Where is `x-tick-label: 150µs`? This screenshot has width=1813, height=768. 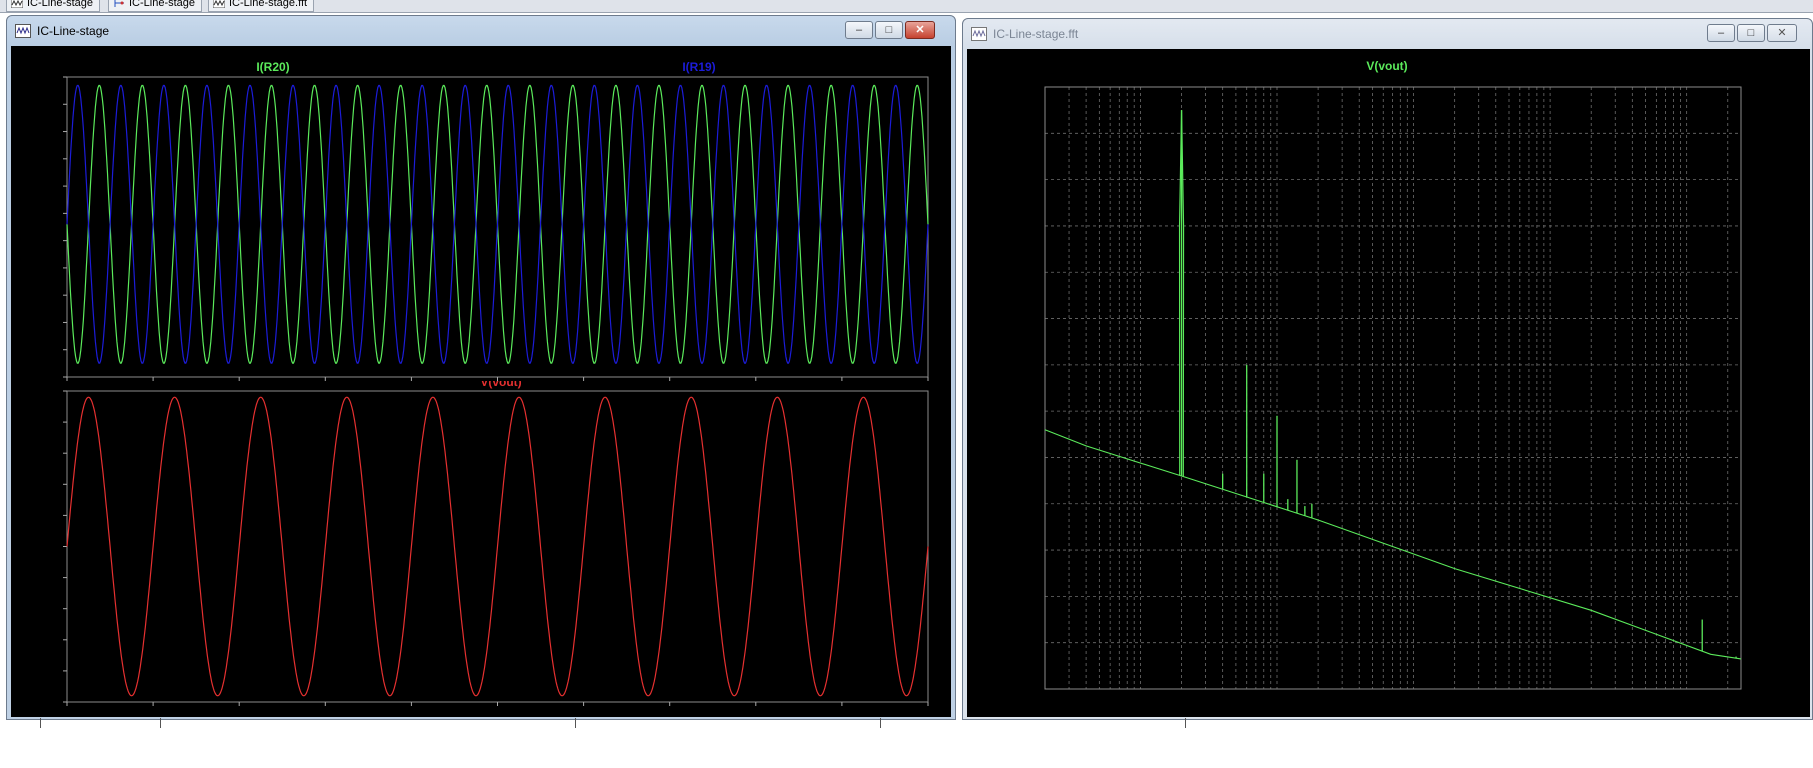 x-tick-label: 150µs is located at coordinates (325, 712).